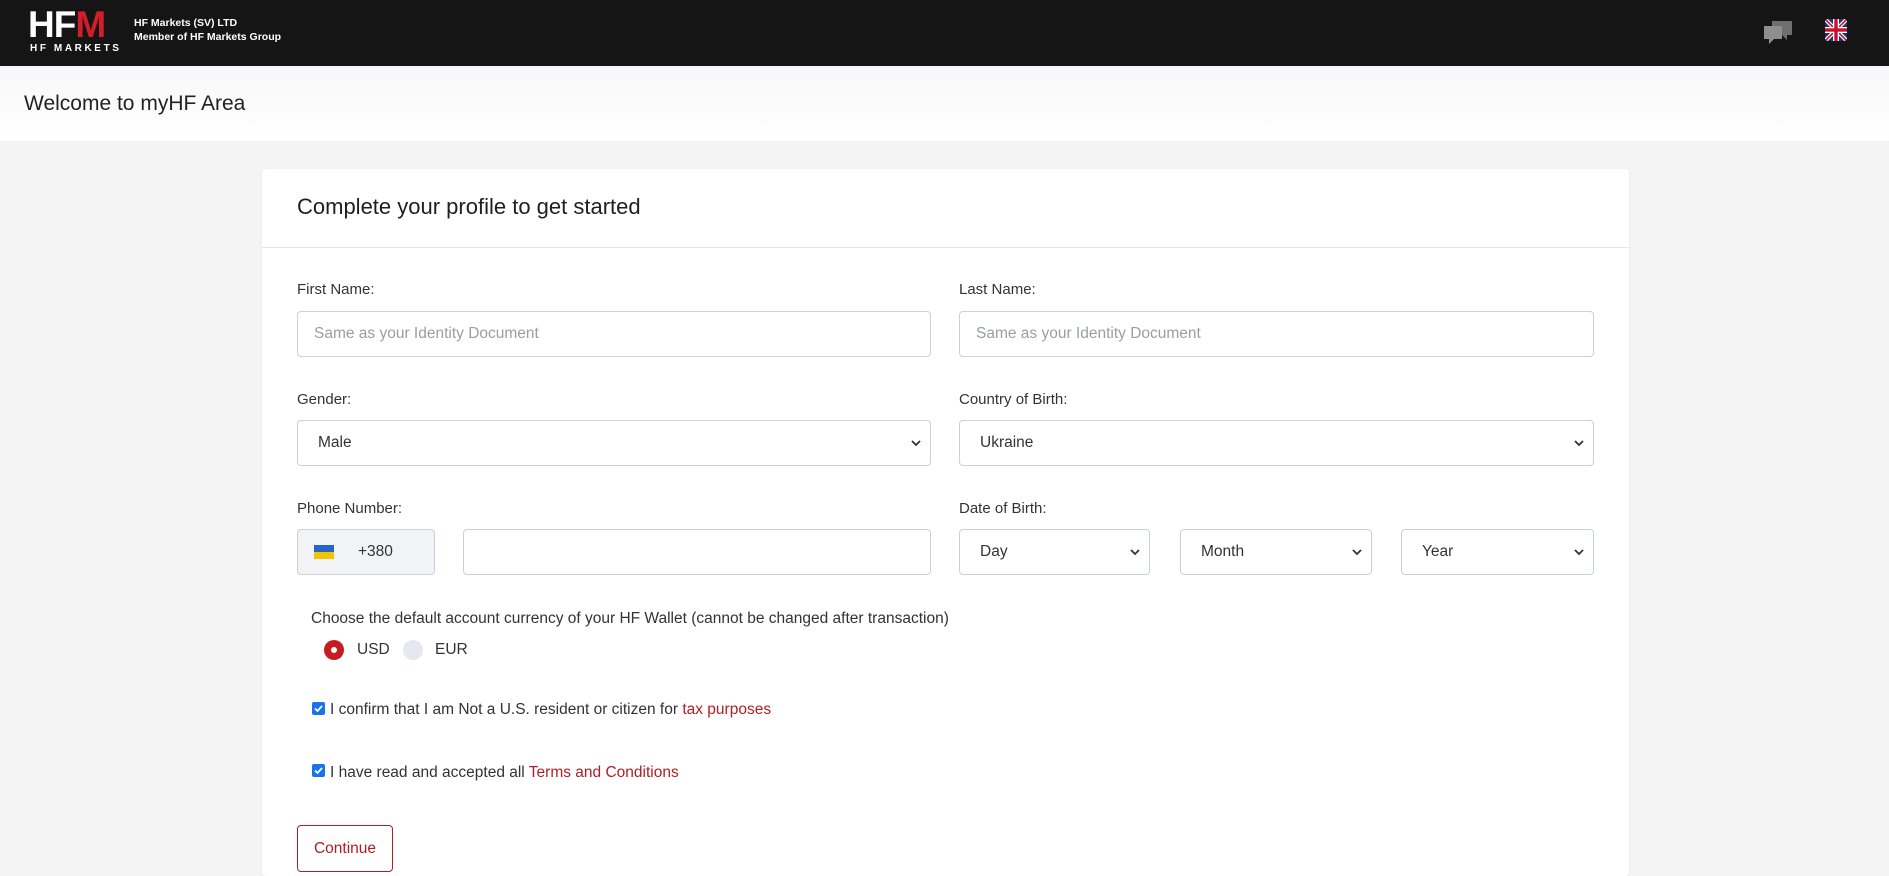 The height and width of the screenshot is (876, 1889). Describe the element at coordinates (67, 24) in the screenshot. I see `logo-mark: HFM` at that location.